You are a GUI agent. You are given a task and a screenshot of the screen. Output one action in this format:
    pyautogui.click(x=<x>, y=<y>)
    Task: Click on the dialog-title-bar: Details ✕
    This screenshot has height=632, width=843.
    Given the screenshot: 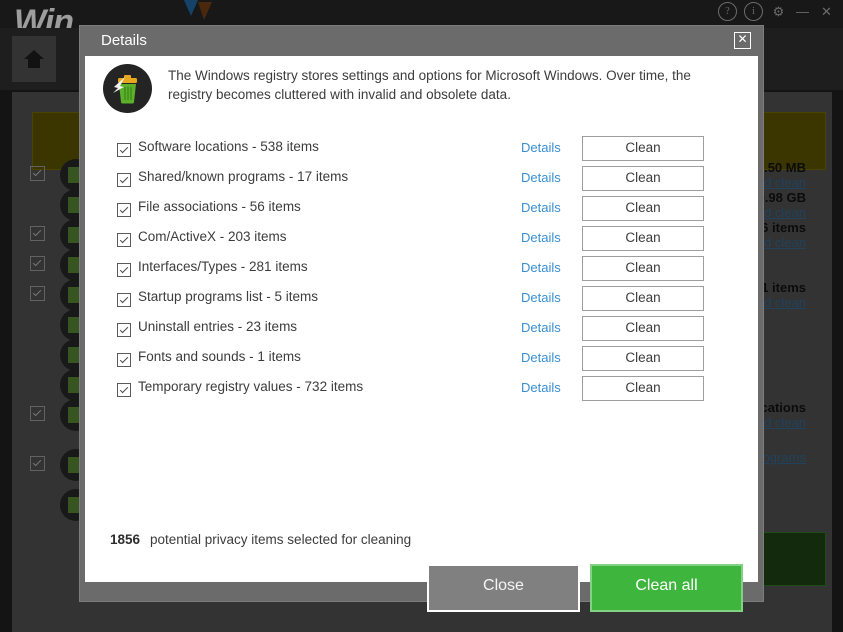 What is the action you would take?
    pyautogui.click(x=421, y=41)
    